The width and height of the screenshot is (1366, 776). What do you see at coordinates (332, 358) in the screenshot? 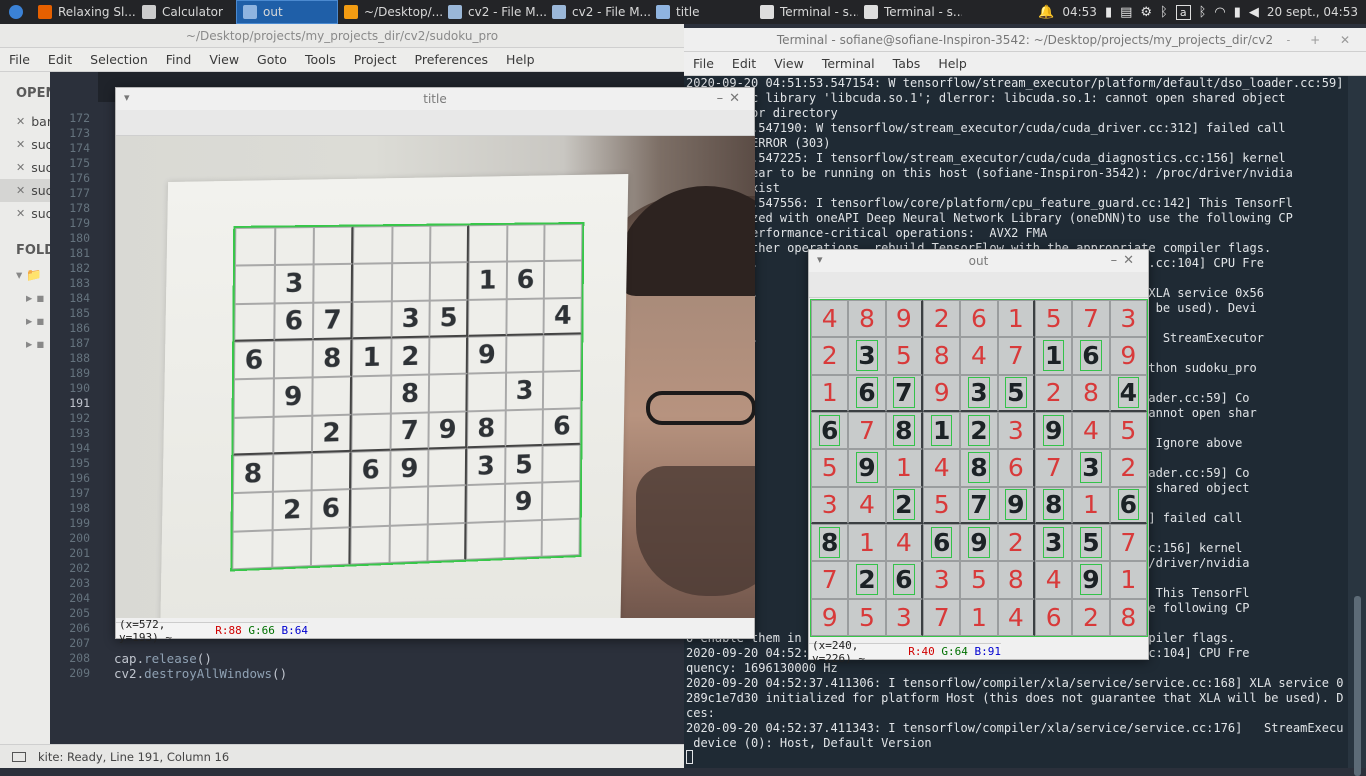
I see `puzzle-cell: 8` at bounding box center [332, 358].